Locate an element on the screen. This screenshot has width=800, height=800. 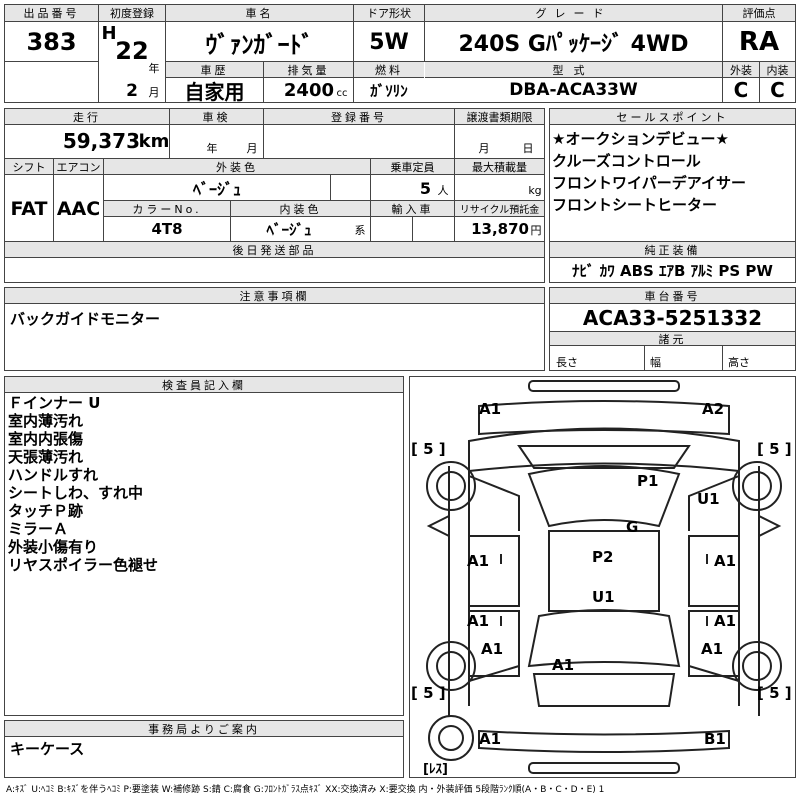
interior-color-label: 内装色 is located at coordinates (300, 209).